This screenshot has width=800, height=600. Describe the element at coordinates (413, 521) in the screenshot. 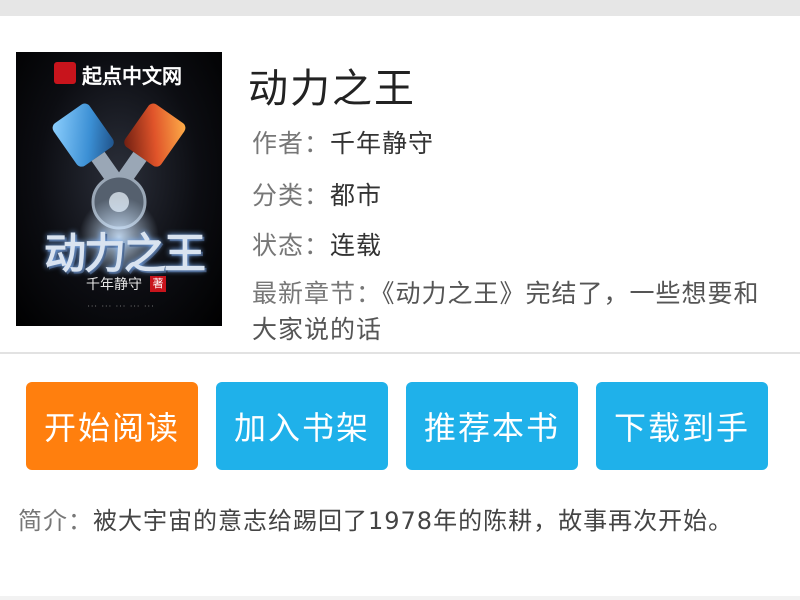

I see `intro-text: 被大宇宙的意志给踢回了1978年的陈耕，故事再次开始。` at that location.